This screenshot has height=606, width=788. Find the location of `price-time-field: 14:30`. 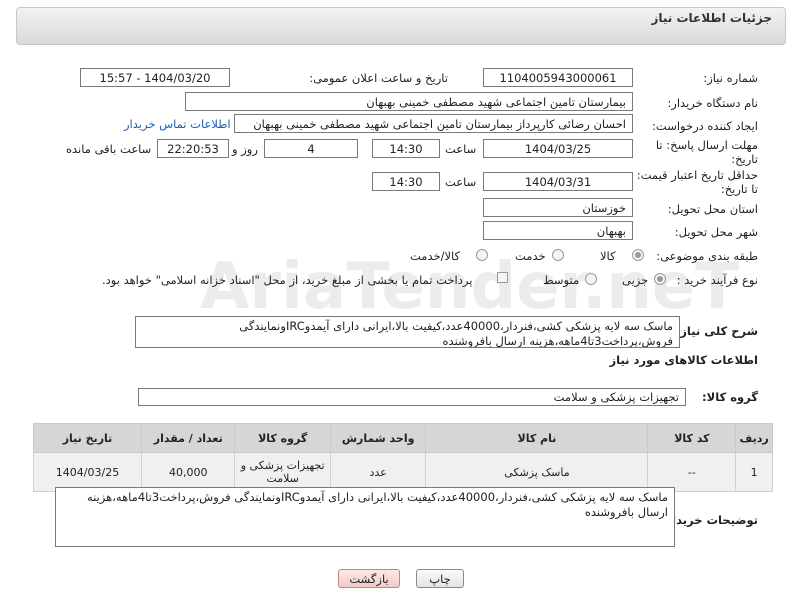

price-time-field: 14:30 is located at coordinates (406, 181).